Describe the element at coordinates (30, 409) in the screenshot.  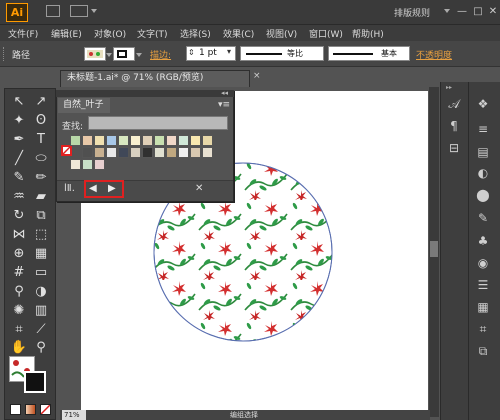
I see `gradient-mode-swatch` at that location.